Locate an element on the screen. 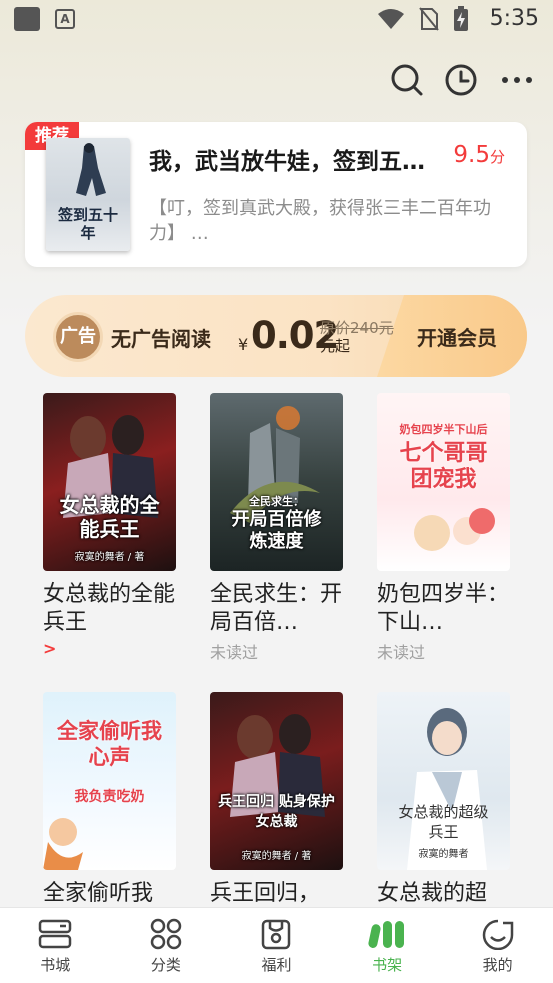 The image size is (553, 983). book-item: 奶包四岁半下山后 七个哥哥团宠我 奶包四岁半：下山… 未读过 is located at coordinates (444, 528).